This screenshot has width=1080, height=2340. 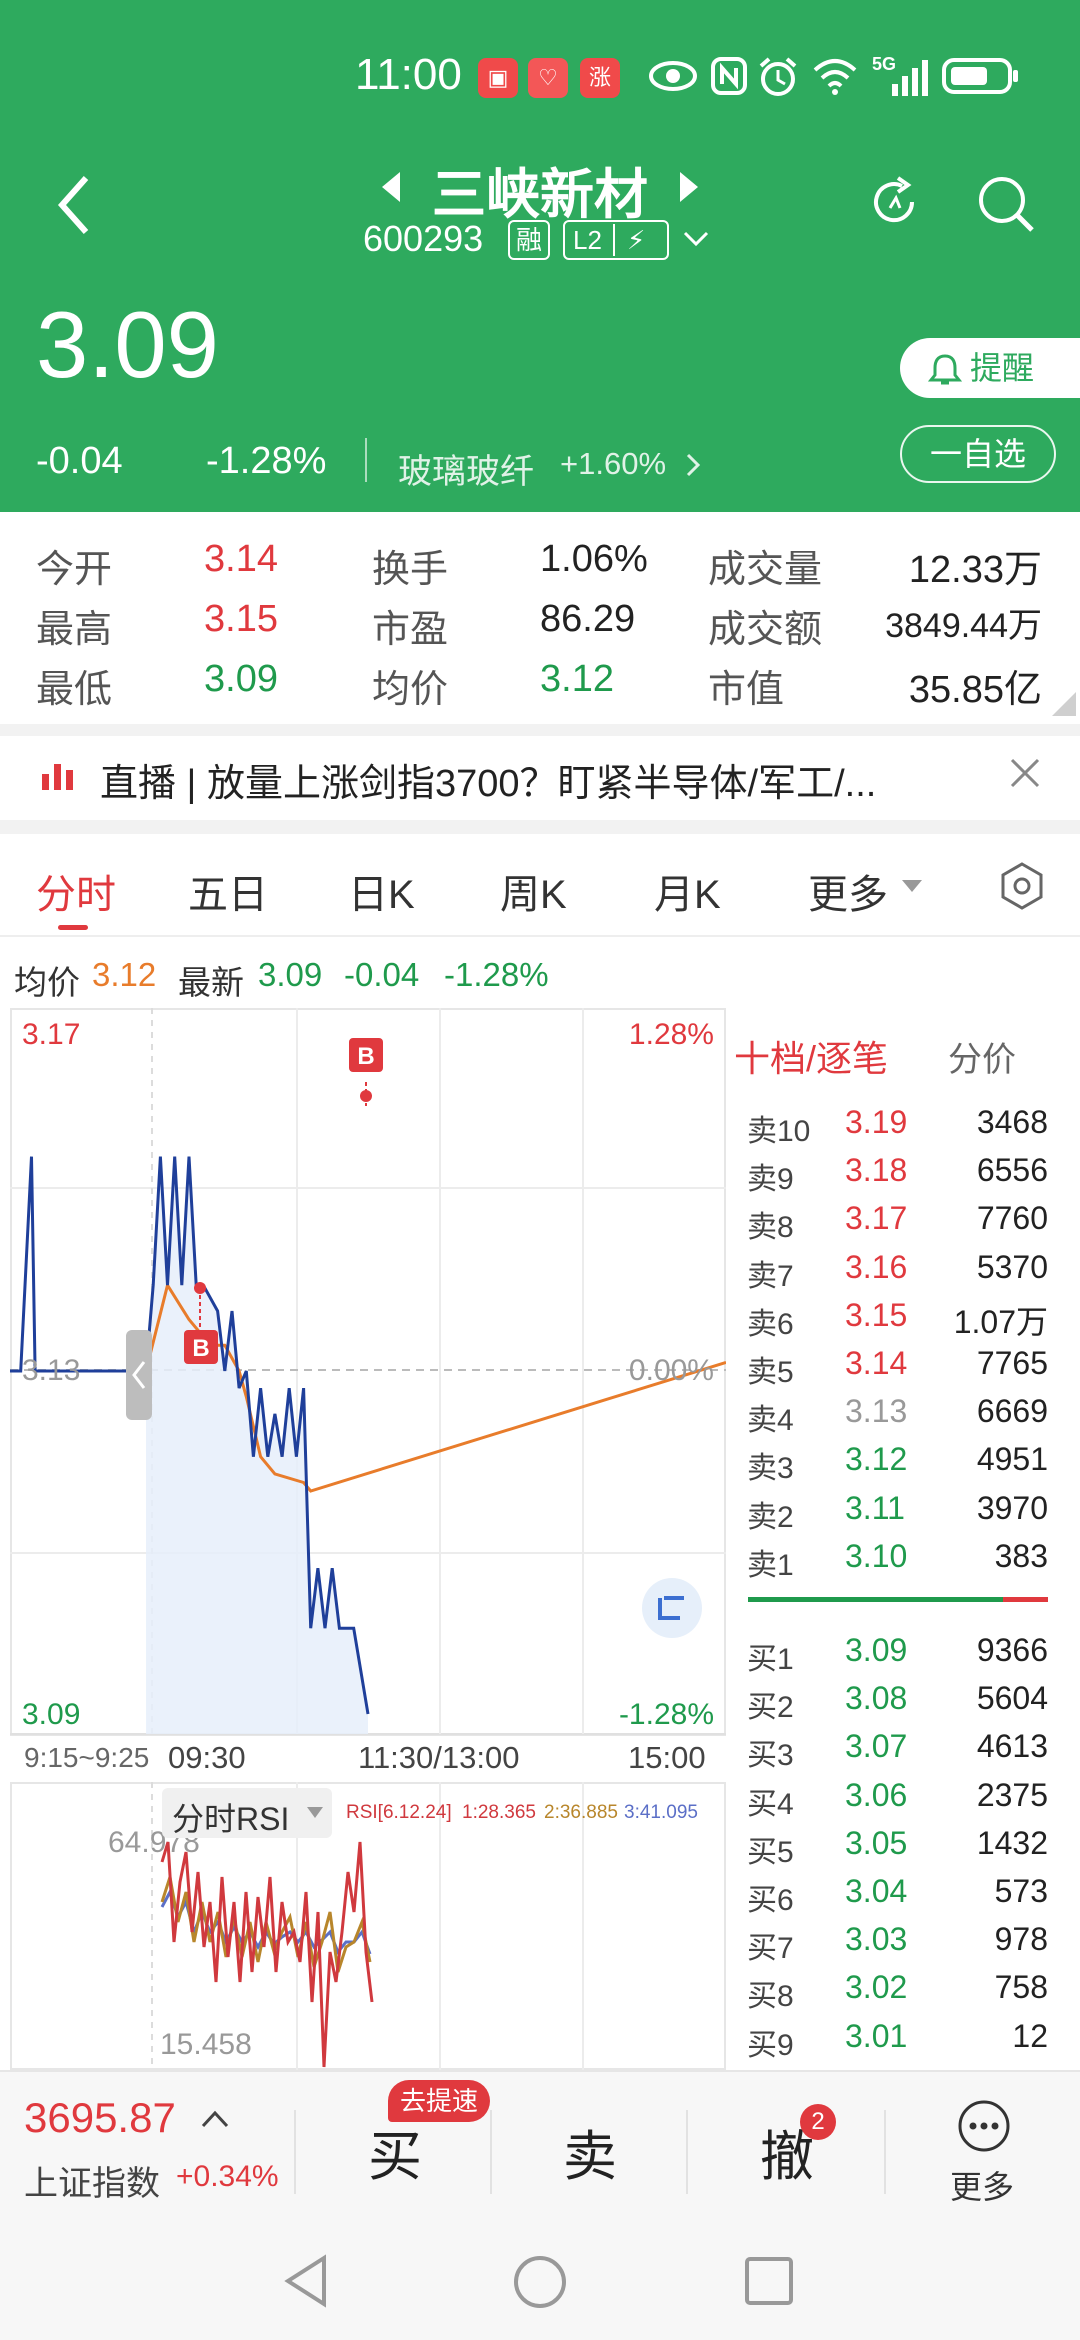 What do you see at coordinates (990, 368) in the screenshot?
I see `remind-button: 提醒` at bounding box center [990, 368].